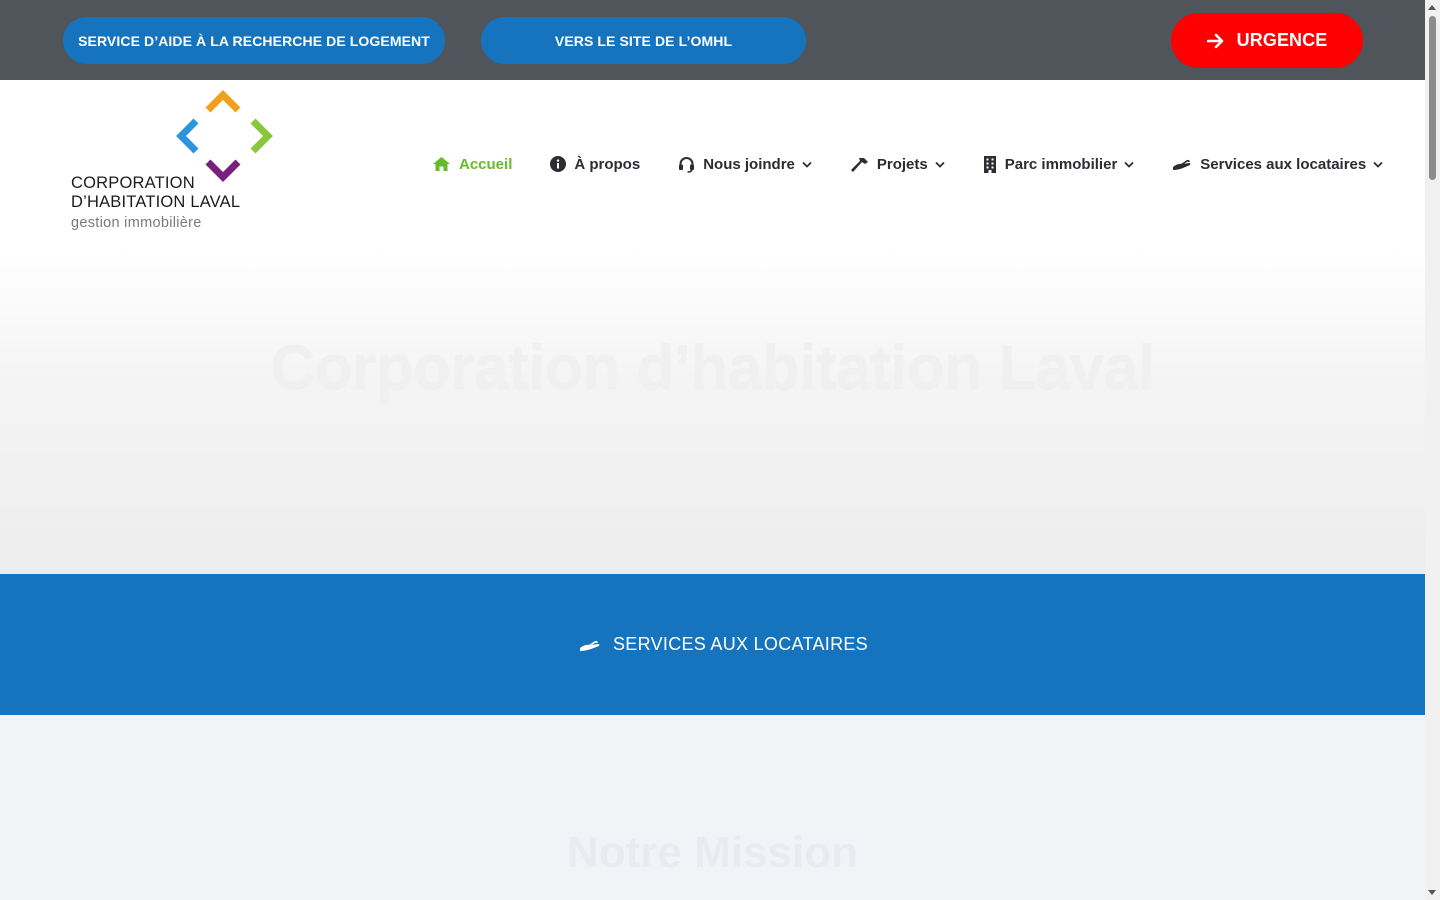  Describe the element at coordinates (486, 164) in the screenshot. I see `nav-label: Accueil` at that location.